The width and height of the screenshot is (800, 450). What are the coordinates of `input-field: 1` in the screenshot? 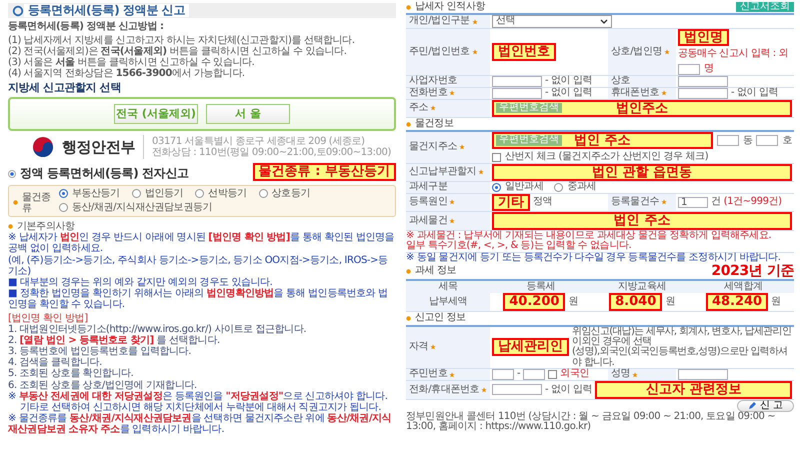 It's located at (693, 202).